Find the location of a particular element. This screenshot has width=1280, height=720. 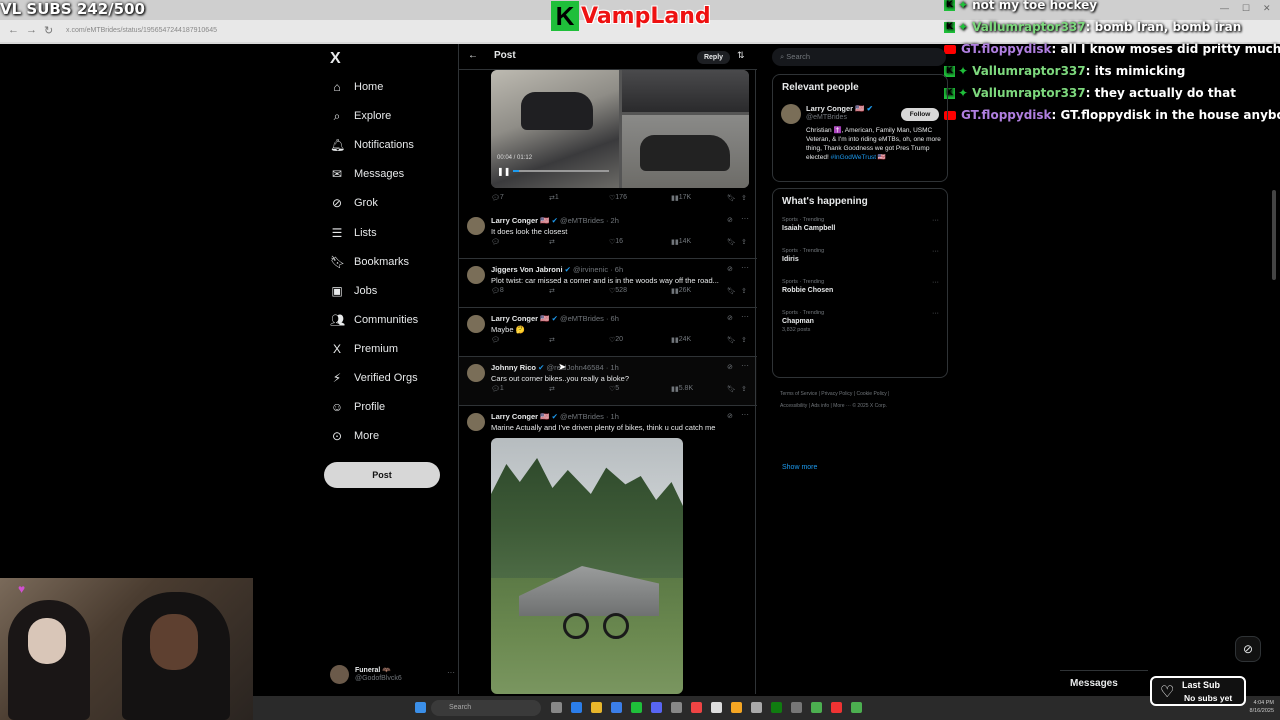

post-media: 00:04 / 01:12 ❚❚ is located at coordinates (620, 129).